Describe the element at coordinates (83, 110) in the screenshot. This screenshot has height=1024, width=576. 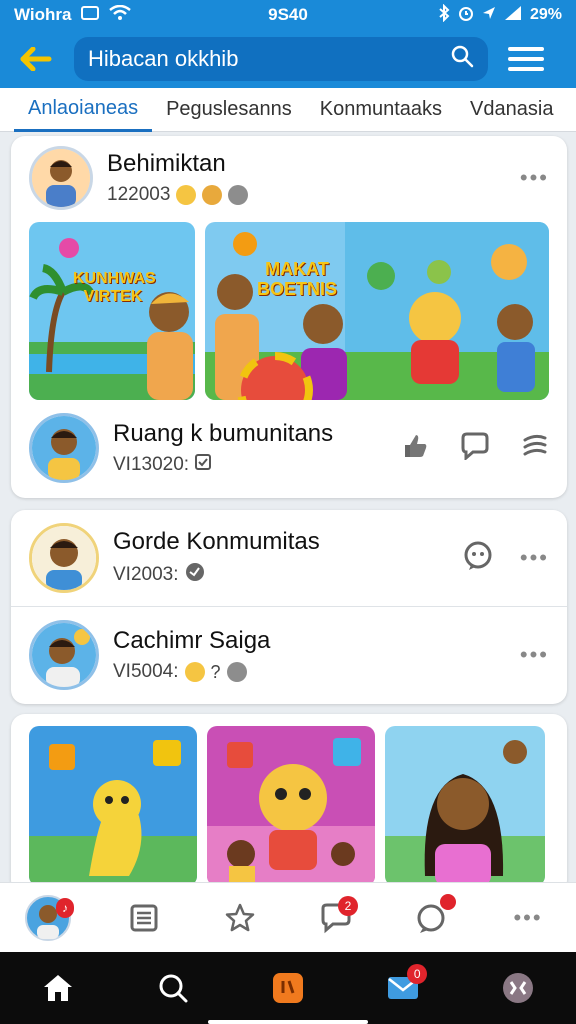
I see `tab-anlaoianeas: Anlaoianeas` at that location.